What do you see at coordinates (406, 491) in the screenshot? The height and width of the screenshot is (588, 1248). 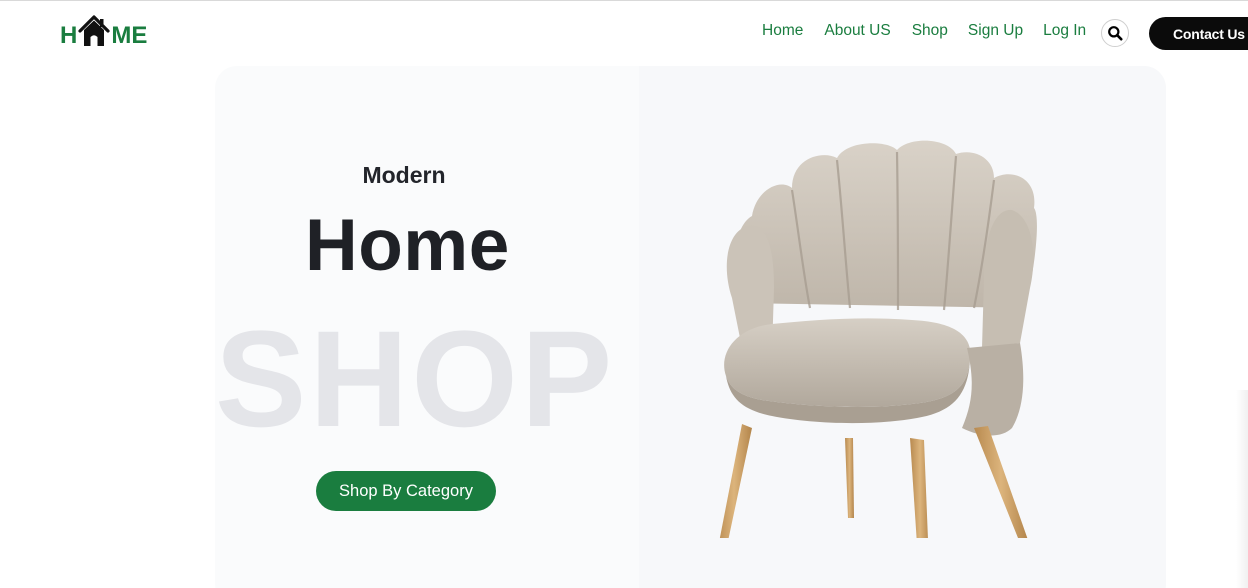 I see `shop-by-category-button: Shop By Category` at bounding box center [406, 491].